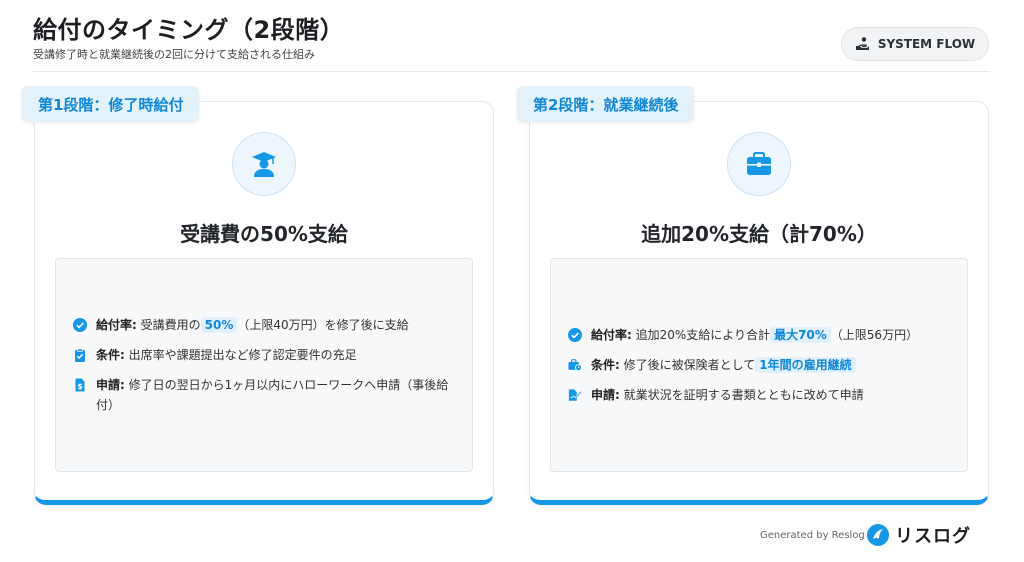  I want to click on reslog-logo-icon, so click(878, 535).